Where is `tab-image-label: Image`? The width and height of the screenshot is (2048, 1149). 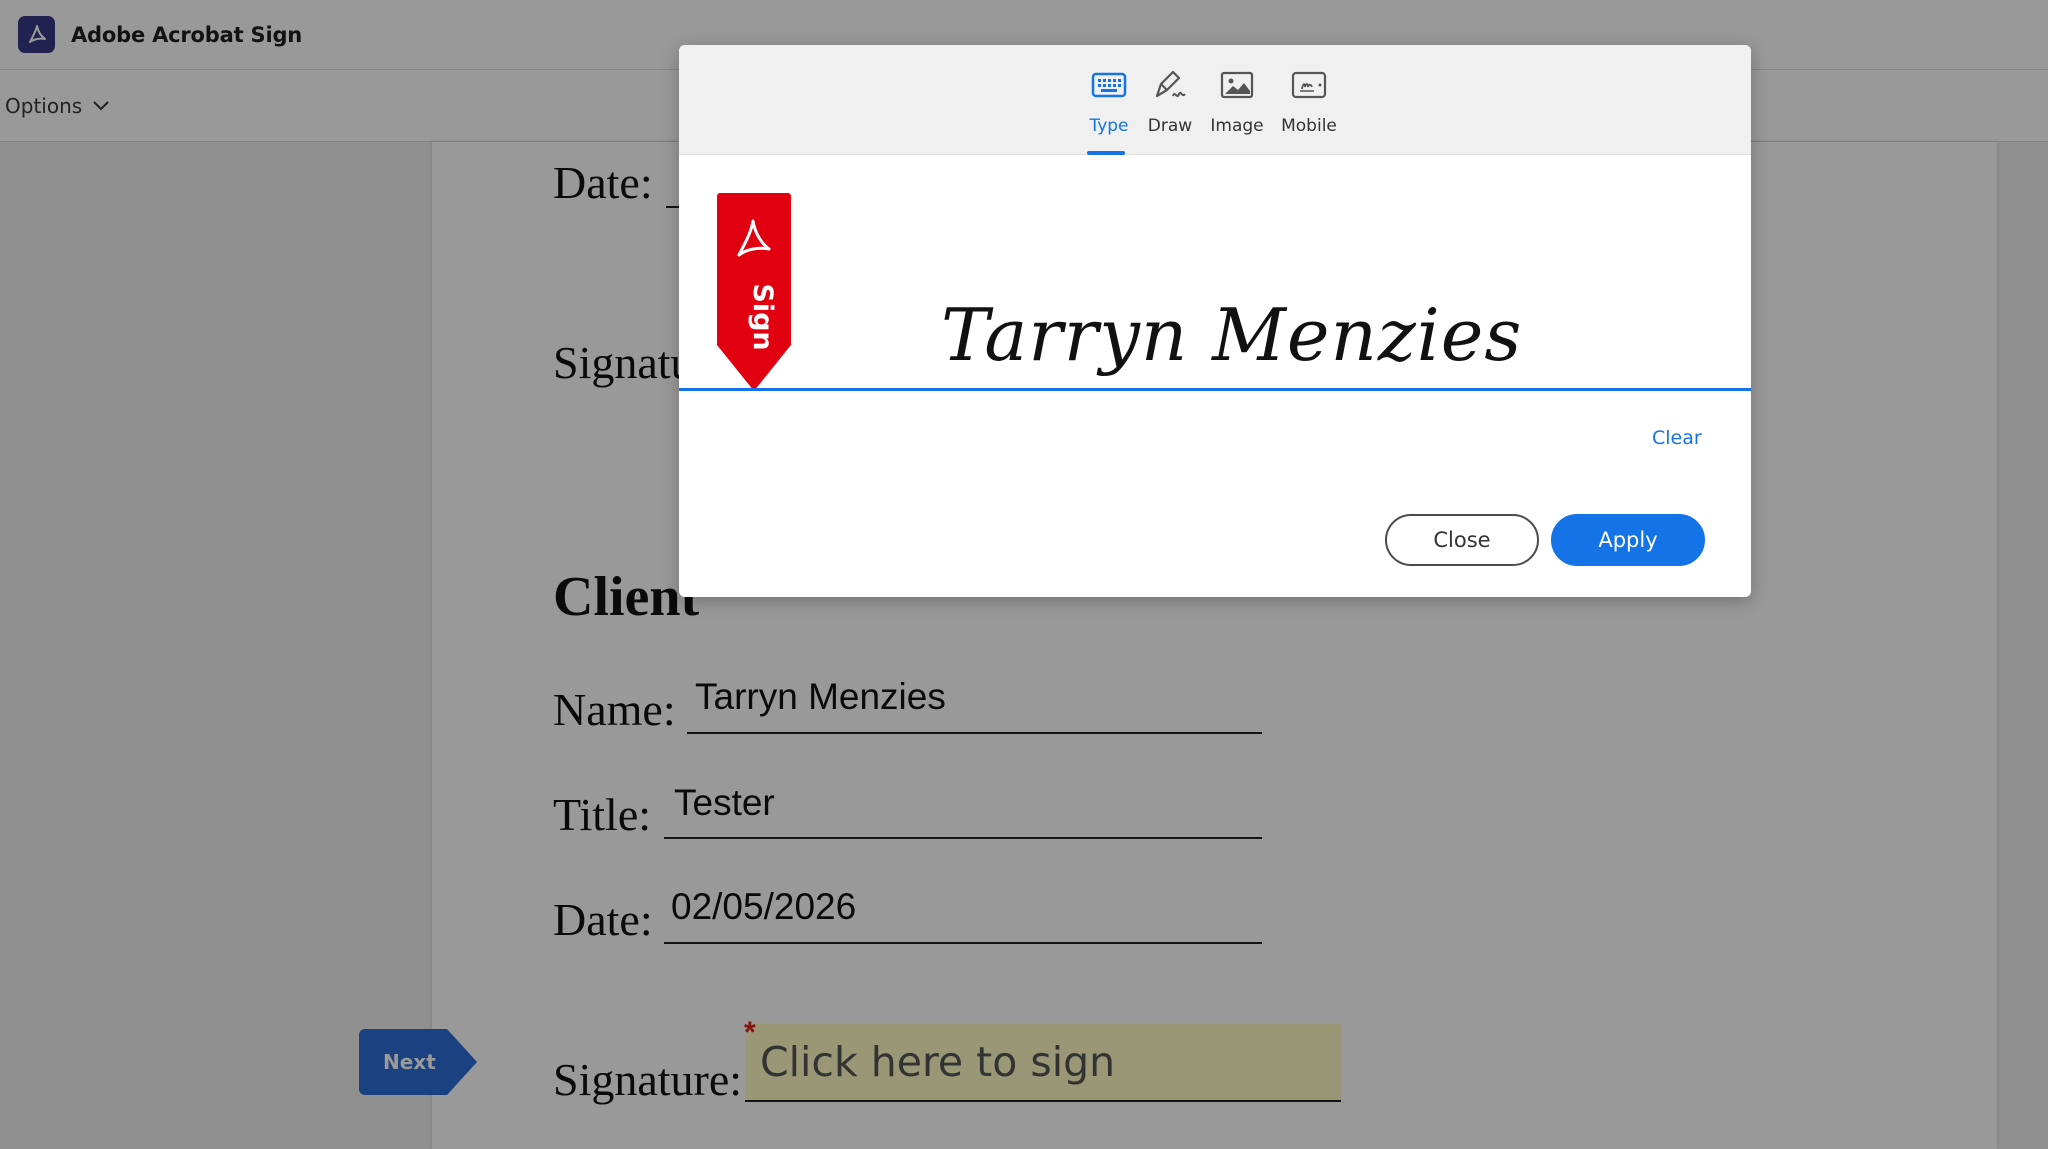
tab-image-label: Image is located at coordinates (1237, 126).